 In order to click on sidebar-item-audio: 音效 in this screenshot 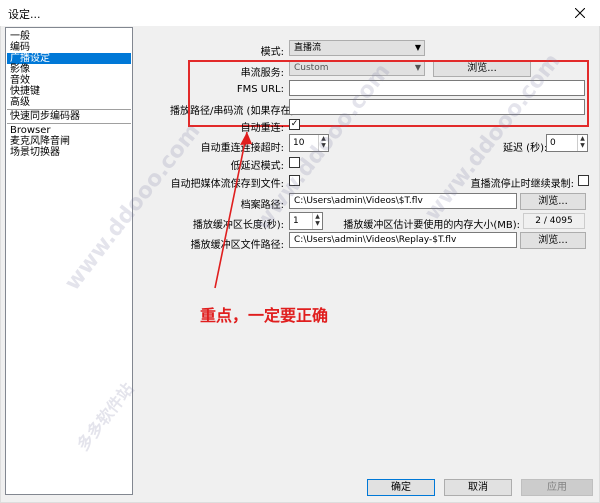, I will do `click(20, 80)`.